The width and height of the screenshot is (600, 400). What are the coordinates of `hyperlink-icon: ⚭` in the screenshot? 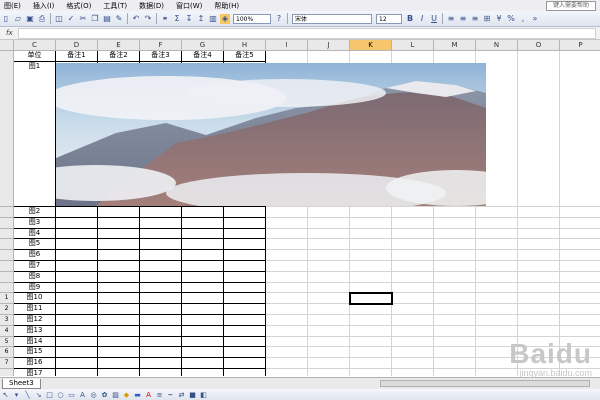 It's located at (165, 19).